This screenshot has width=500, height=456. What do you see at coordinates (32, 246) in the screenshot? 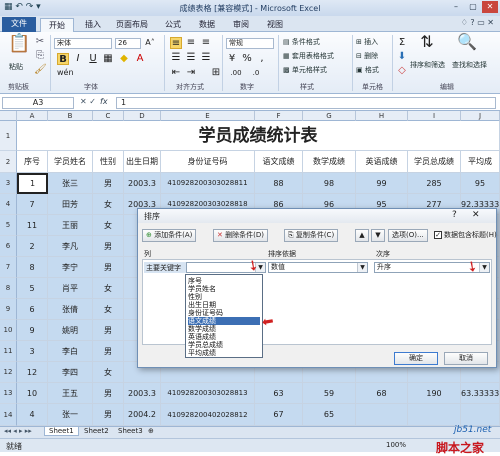
I see `table-cell: 2` at bounding box center [32, 246].